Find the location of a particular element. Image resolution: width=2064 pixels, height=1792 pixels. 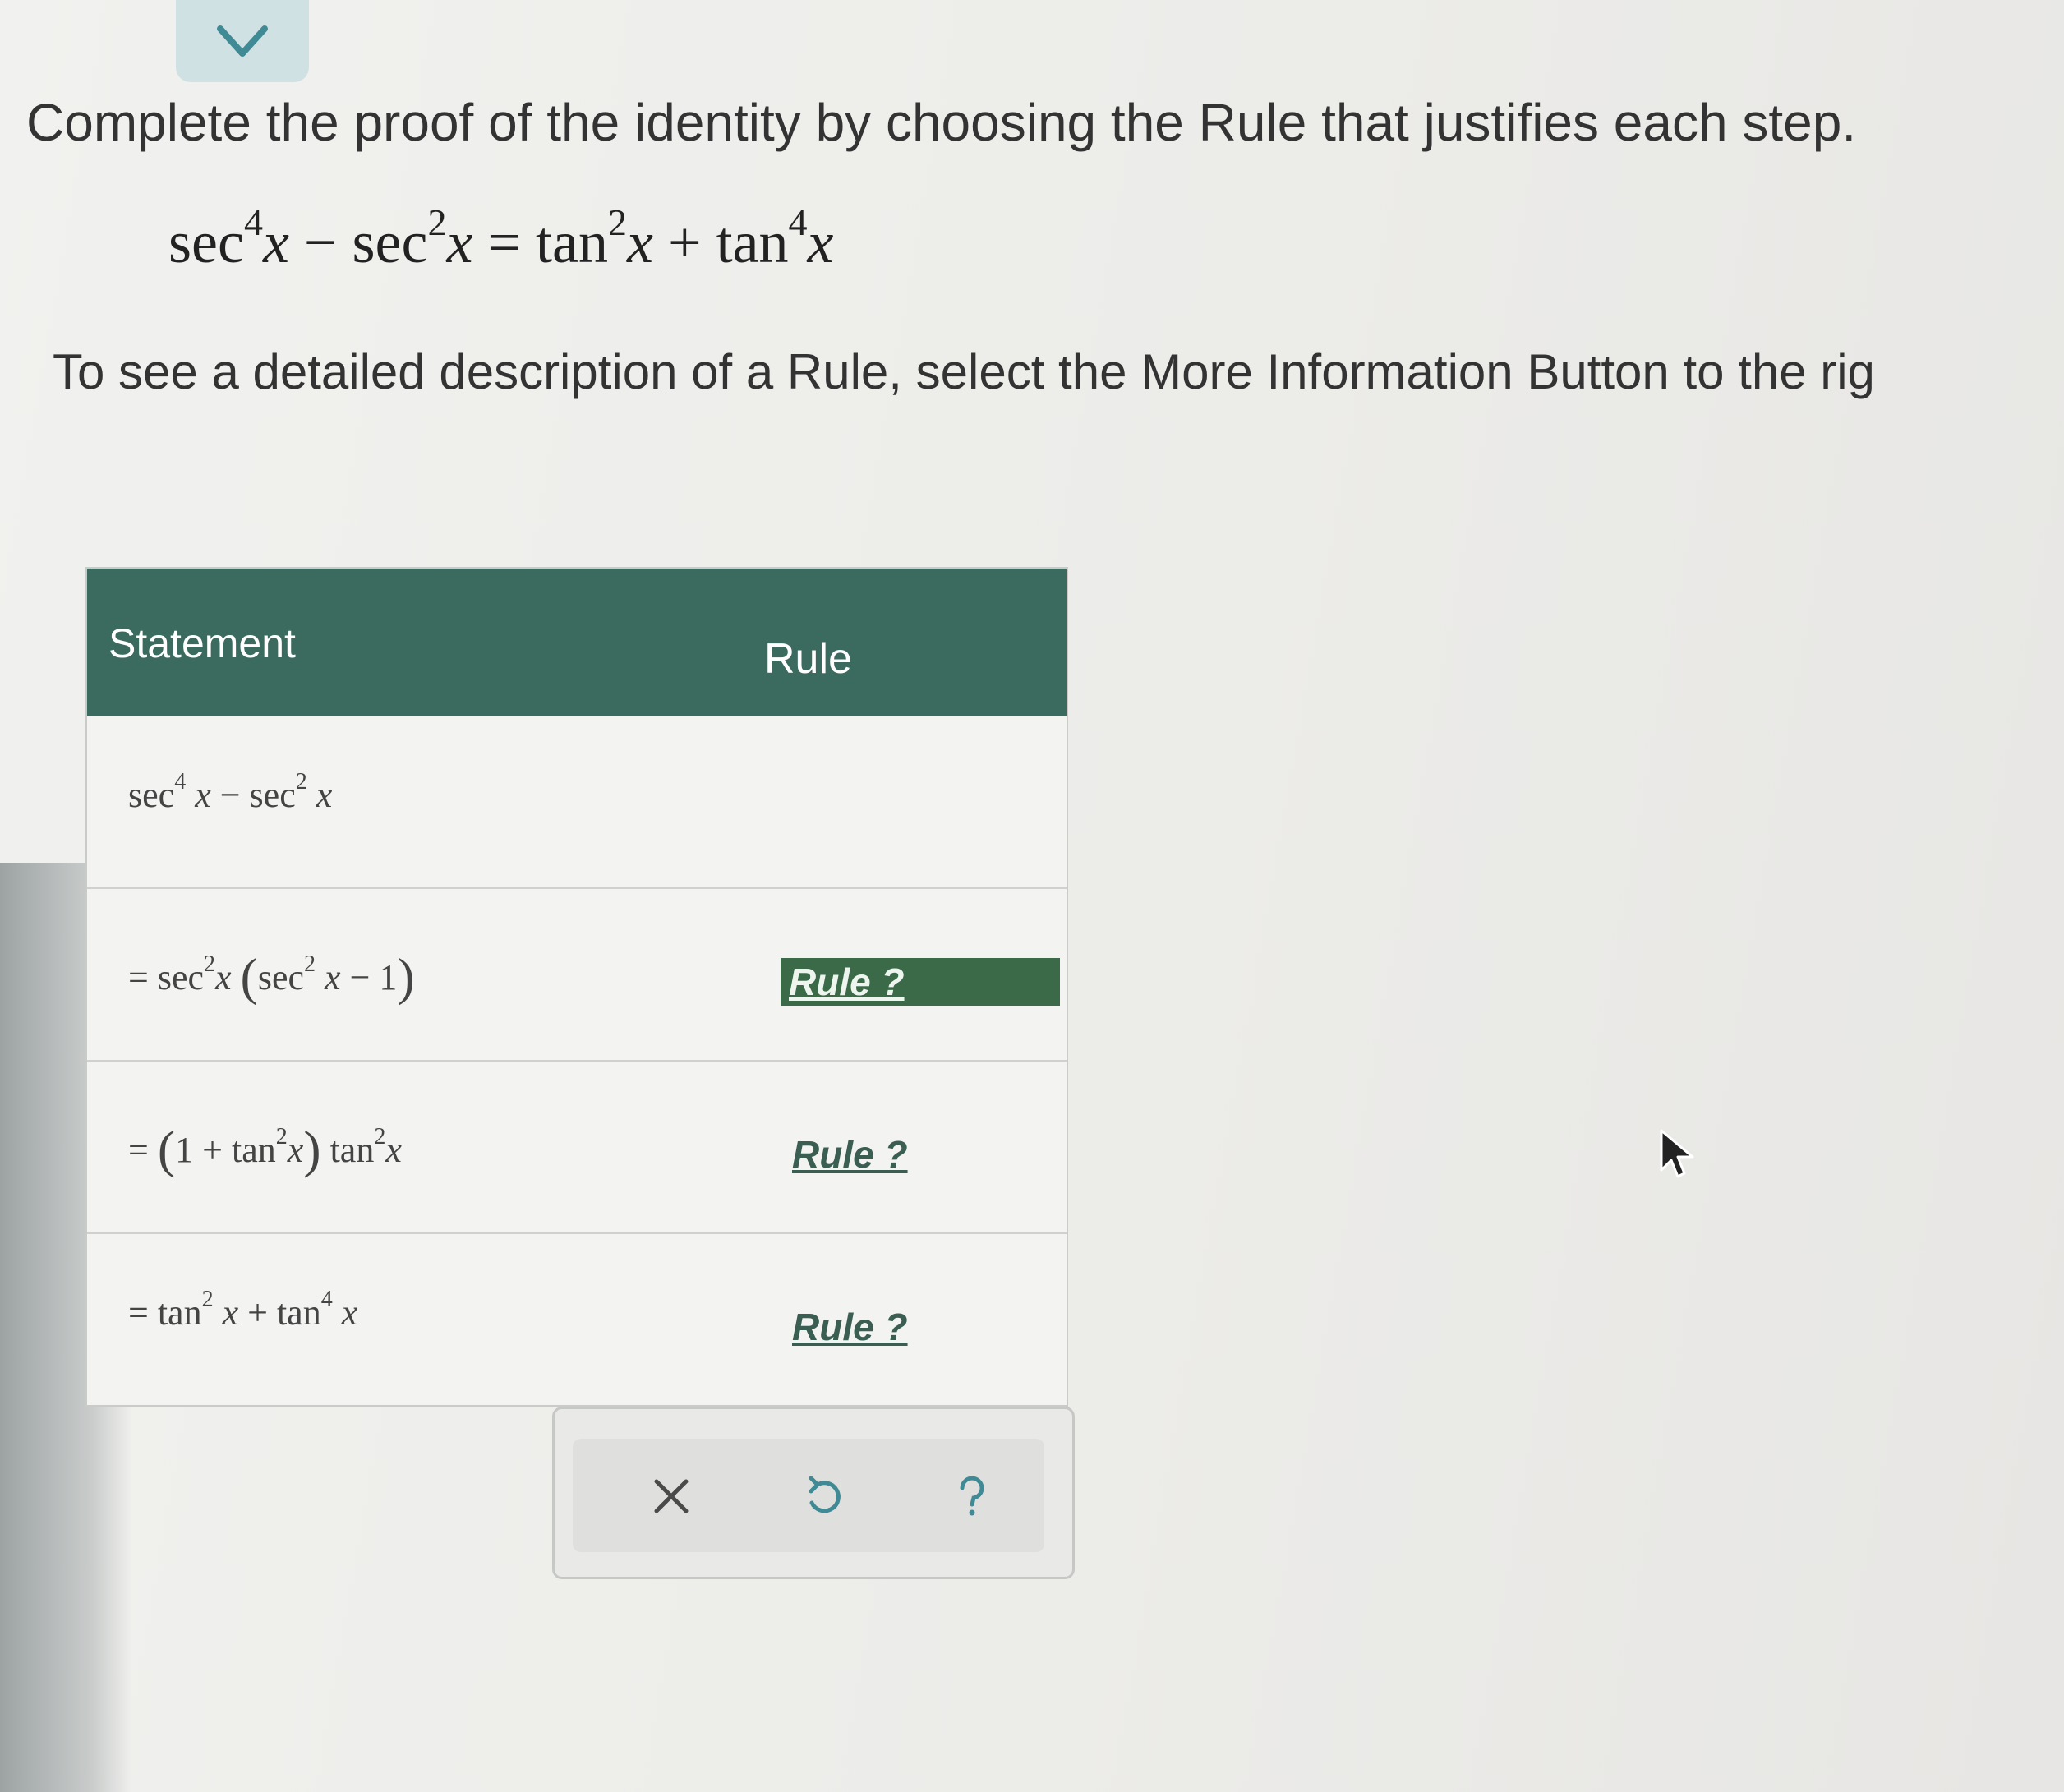

identity-operator: + is located at coordinates (684, 242).